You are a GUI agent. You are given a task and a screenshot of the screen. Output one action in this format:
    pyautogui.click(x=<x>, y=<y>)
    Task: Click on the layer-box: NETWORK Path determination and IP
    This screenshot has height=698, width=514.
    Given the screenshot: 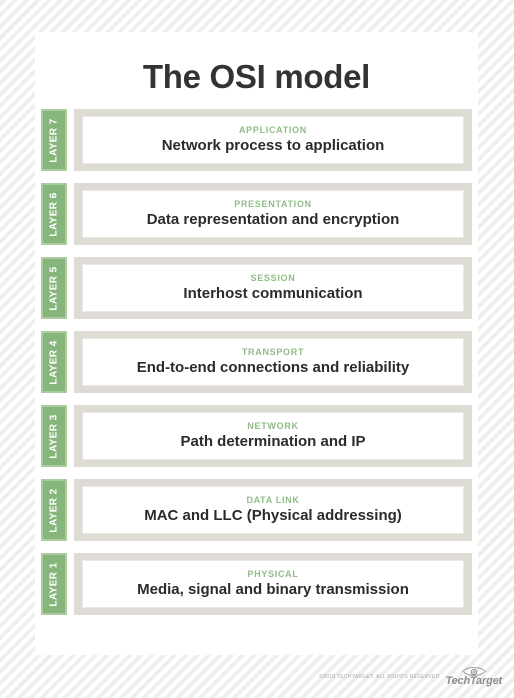 What is the action you would take?
    pyautogui.click(x=273, y=436)
    